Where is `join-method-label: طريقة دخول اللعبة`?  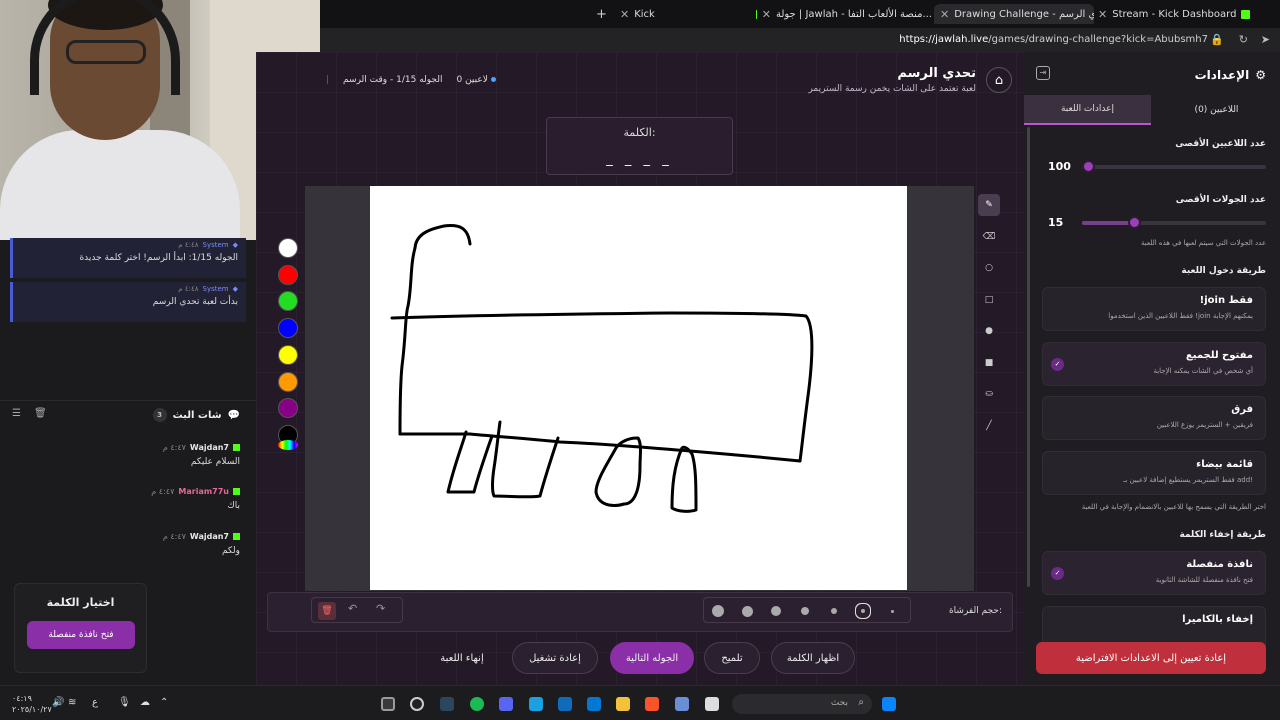
join-method-label: طريقة دخول اللعبة is located at coordinates (1223, 271).